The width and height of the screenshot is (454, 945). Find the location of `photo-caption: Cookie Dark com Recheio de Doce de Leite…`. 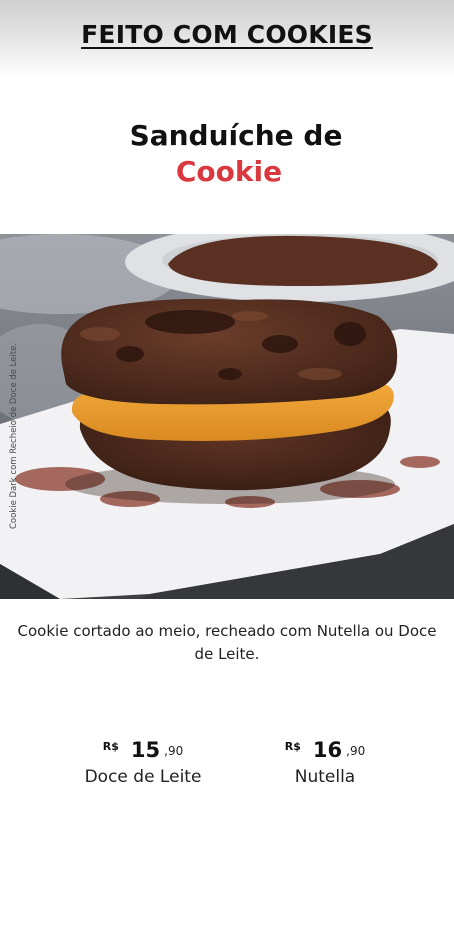

photo-caption: Cookie Dark com Recheio de Doce de Leite… is located at coordinates (14, 435).